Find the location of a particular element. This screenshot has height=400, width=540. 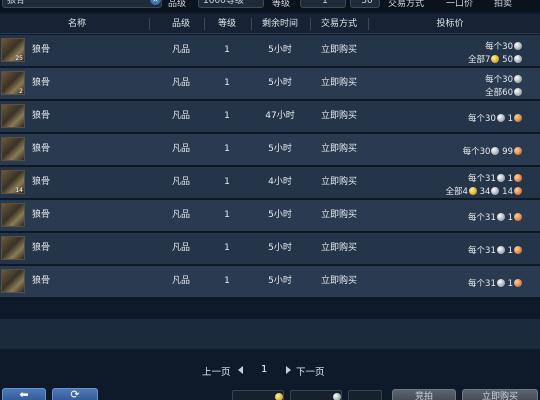

table-header: 名称 品级 等级 剩余时间 交易方式 投标价 is located at coordinates (270, 24).